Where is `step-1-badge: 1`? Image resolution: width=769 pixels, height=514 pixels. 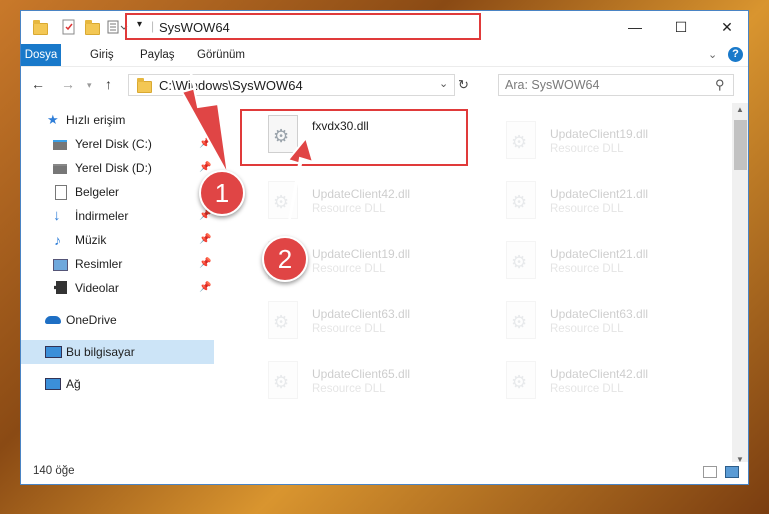 step-1-badge: 1 is located at coordinates (222, 193).